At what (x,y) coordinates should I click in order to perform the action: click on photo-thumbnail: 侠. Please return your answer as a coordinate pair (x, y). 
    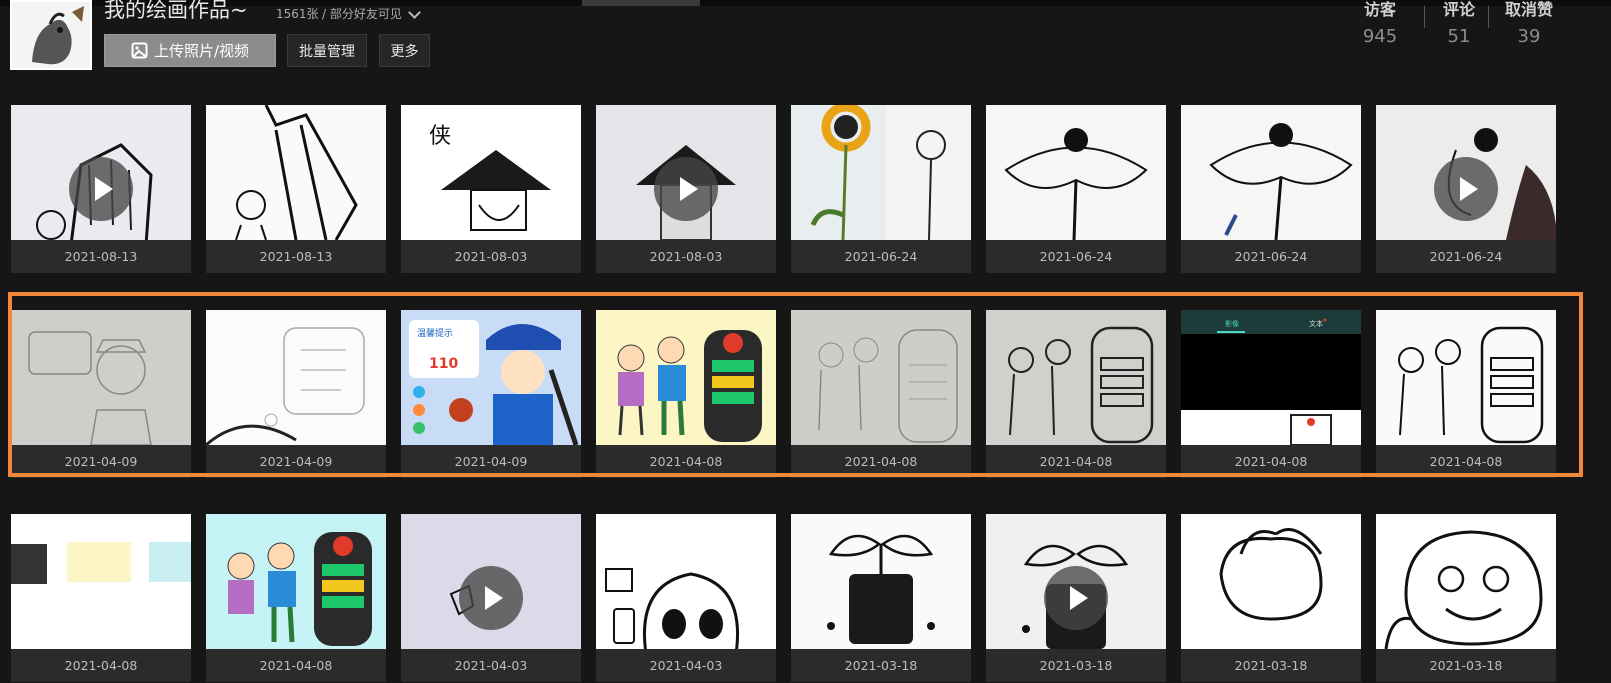
    Looking at the image, I should click on (491, 172).